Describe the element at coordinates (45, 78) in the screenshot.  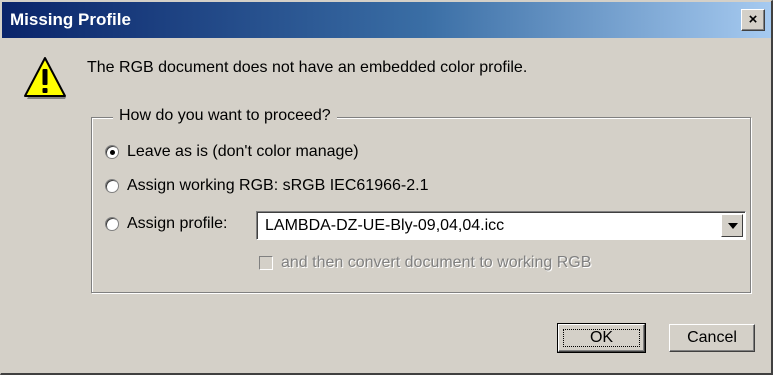
I see `warning-icon` at that location.